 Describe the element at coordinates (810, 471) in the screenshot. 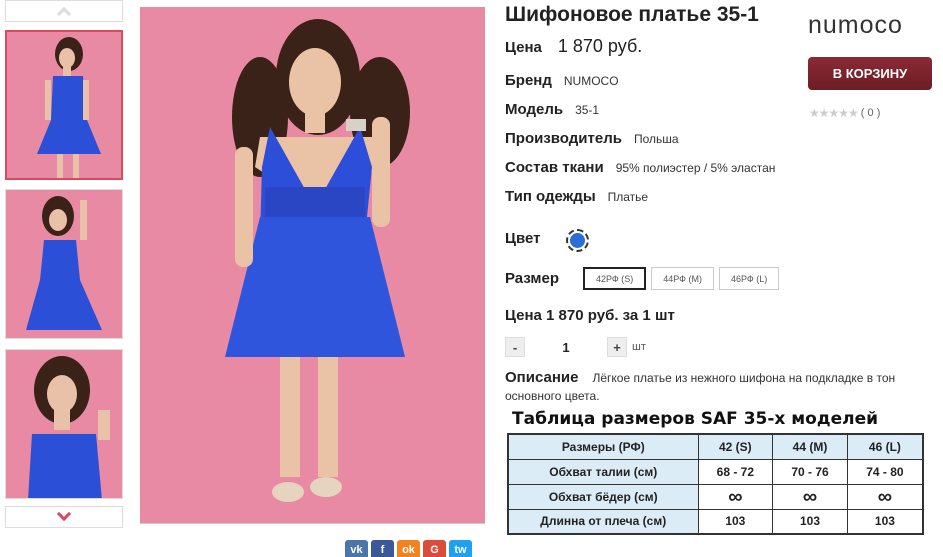

I see `table-cell: 70 - 76` at that location.